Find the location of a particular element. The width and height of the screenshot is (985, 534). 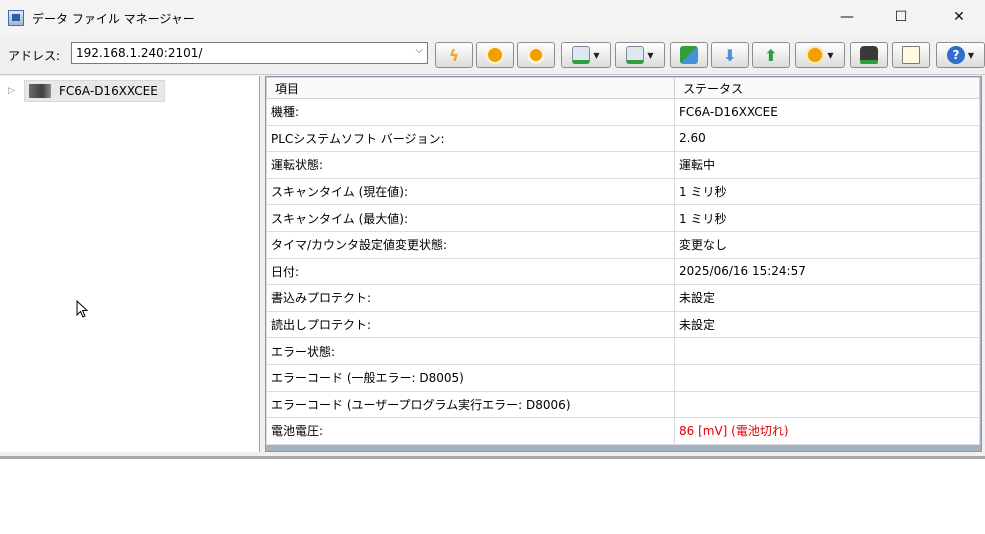

address-value: 192.168.1.240:2101/ is located at coordinates (139, 53).